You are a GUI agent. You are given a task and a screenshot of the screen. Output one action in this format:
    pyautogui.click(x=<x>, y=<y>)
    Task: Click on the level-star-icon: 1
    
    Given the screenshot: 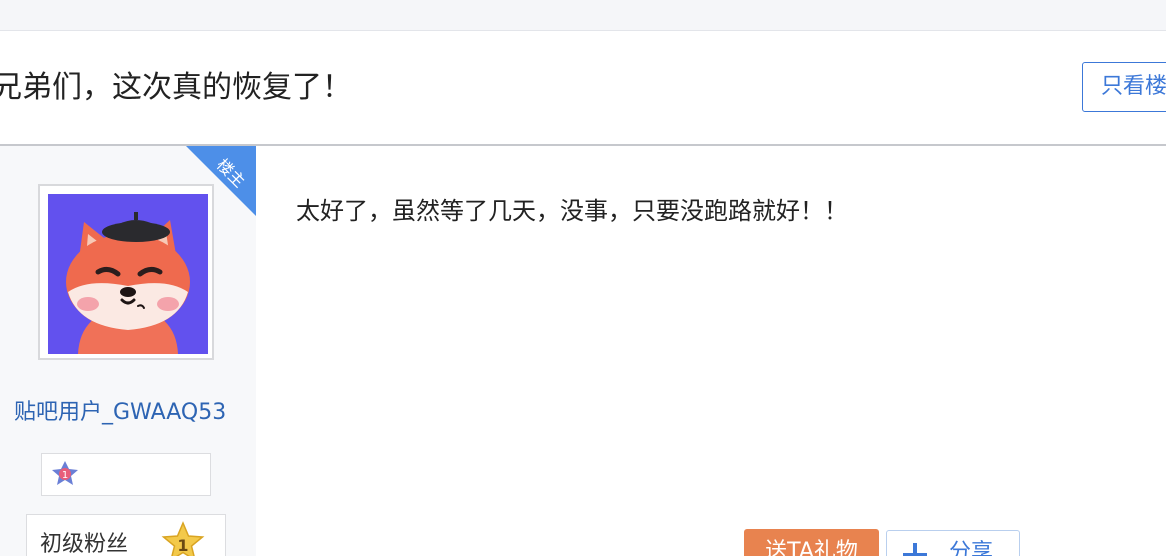 What is the action you would take?
    pyautogui.click(x=183, y=538)
    